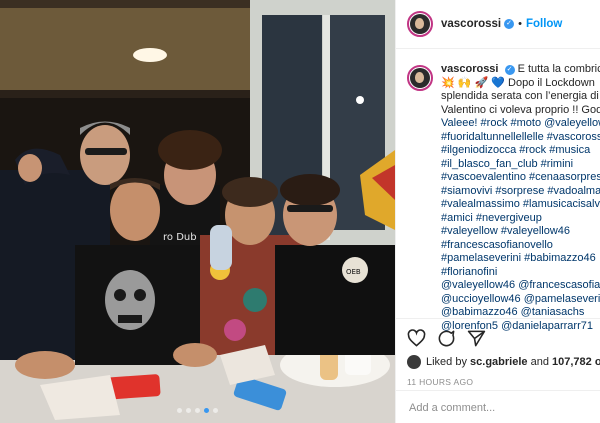 The width and height of the screenshot is (600, 423). What do you see at coordinates (420, 24) in the screenshot?
I see `author-avatar` at bounding box center [420, 24].